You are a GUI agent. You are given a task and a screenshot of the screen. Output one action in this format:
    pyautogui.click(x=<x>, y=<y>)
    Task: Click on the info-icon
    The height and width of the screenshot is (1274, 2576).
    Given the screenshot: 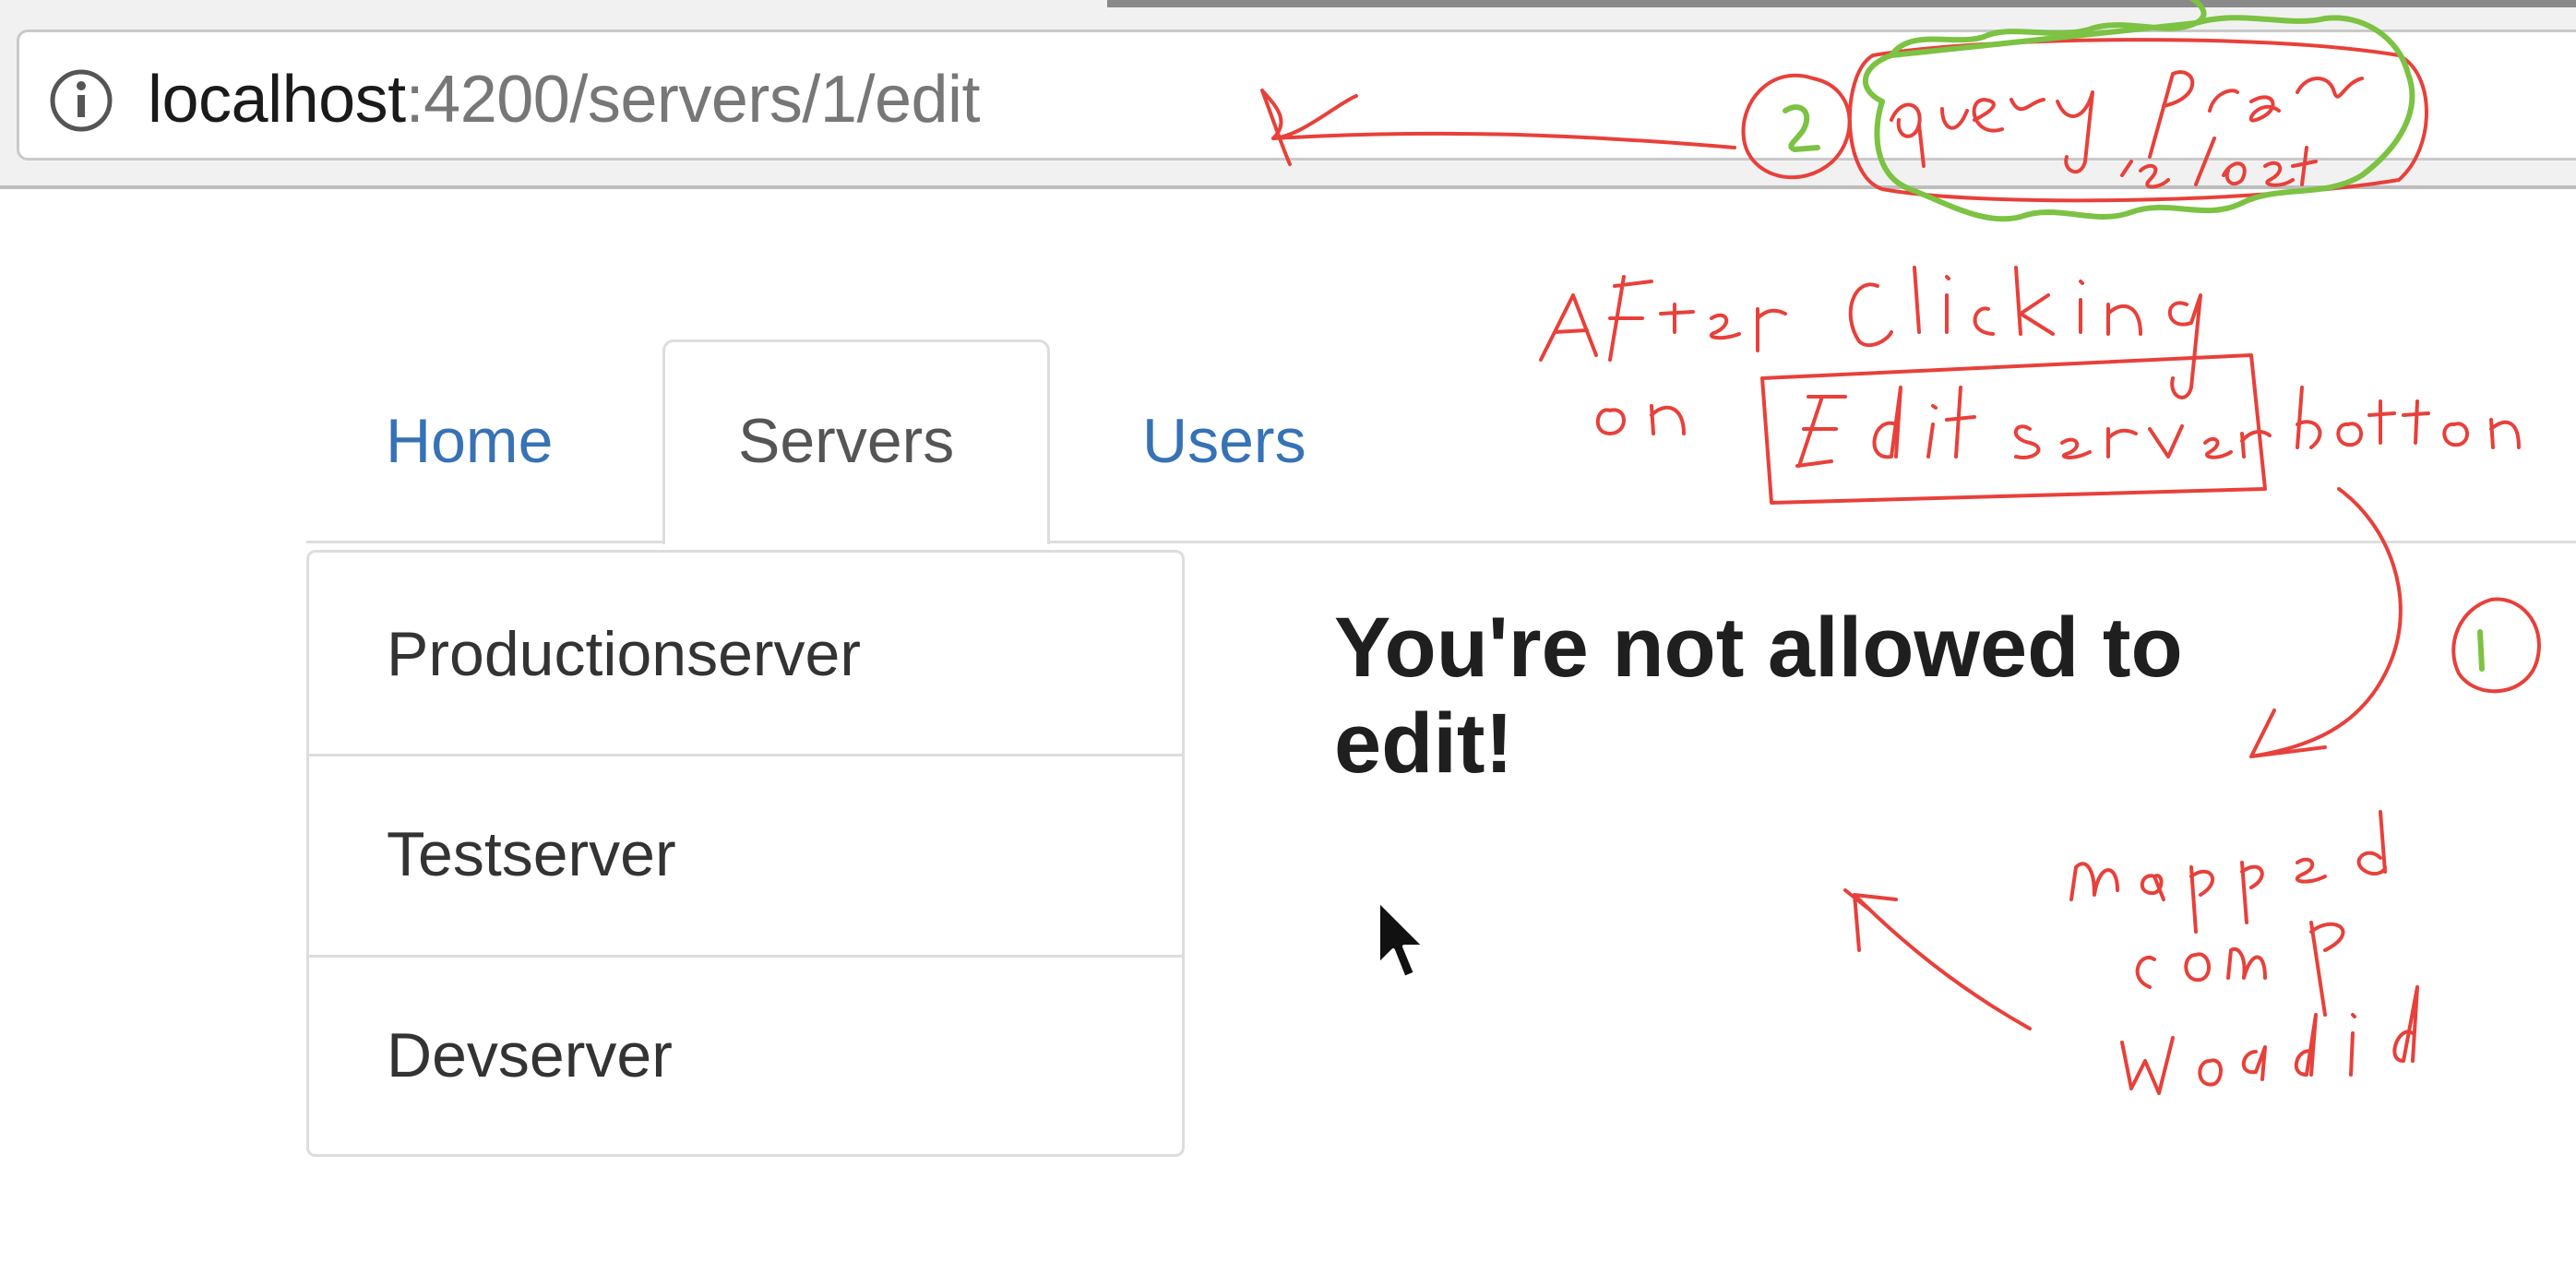 What is the action you would take?
    pyautogui.click(x=81, y=101)
    